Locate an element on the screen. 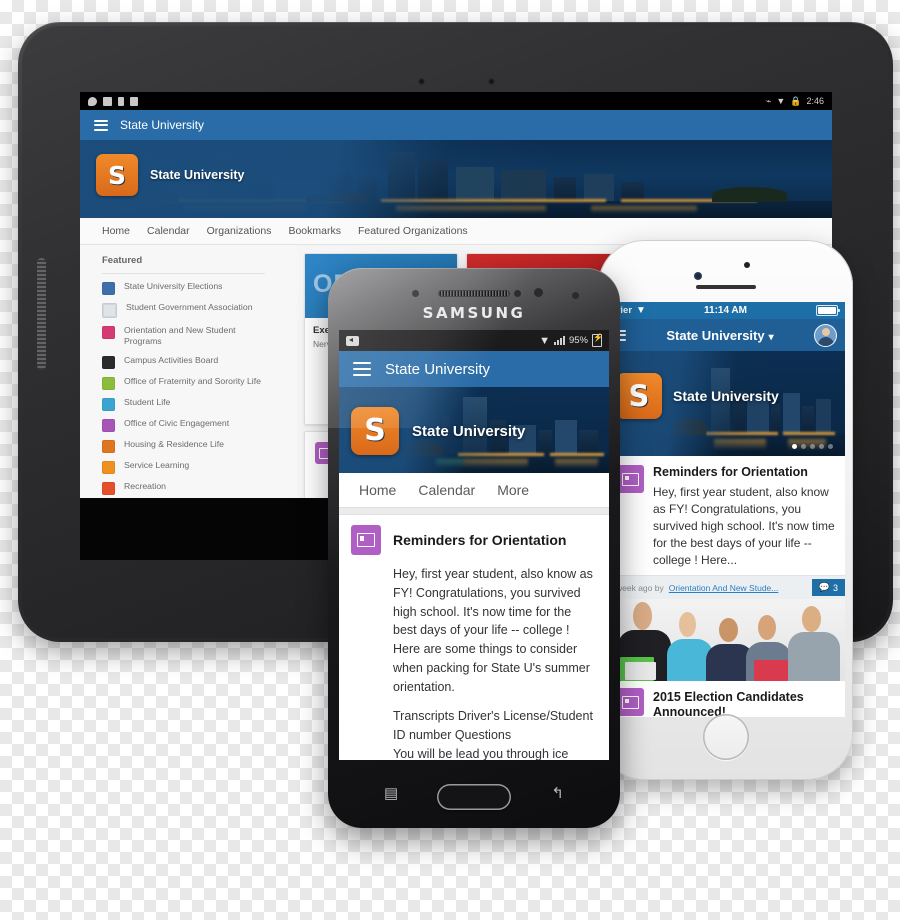 The height and width of the screenshot is (920, 900). sidebar-item-student-life: Student Life is located at coordinates (188, 404).